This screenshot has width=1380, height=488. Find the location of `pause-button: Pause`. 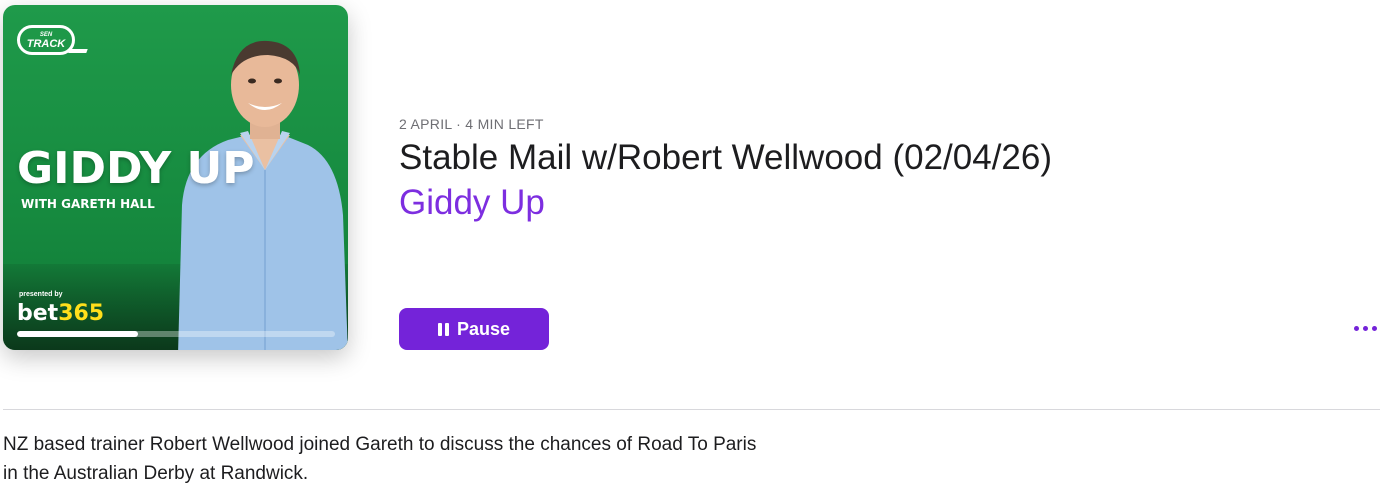

pause-button: Pause is located at coordinates (474, 329).